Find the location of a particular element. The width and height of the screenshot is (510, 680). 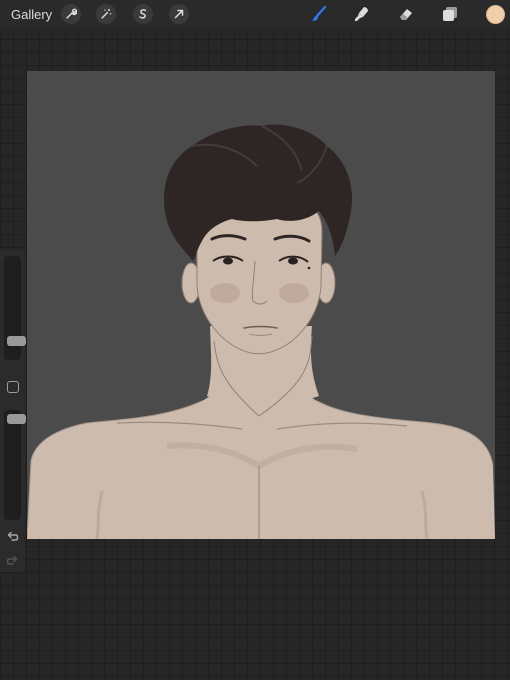

top-toolbar: Gallery is located at coordinates (255, 14).